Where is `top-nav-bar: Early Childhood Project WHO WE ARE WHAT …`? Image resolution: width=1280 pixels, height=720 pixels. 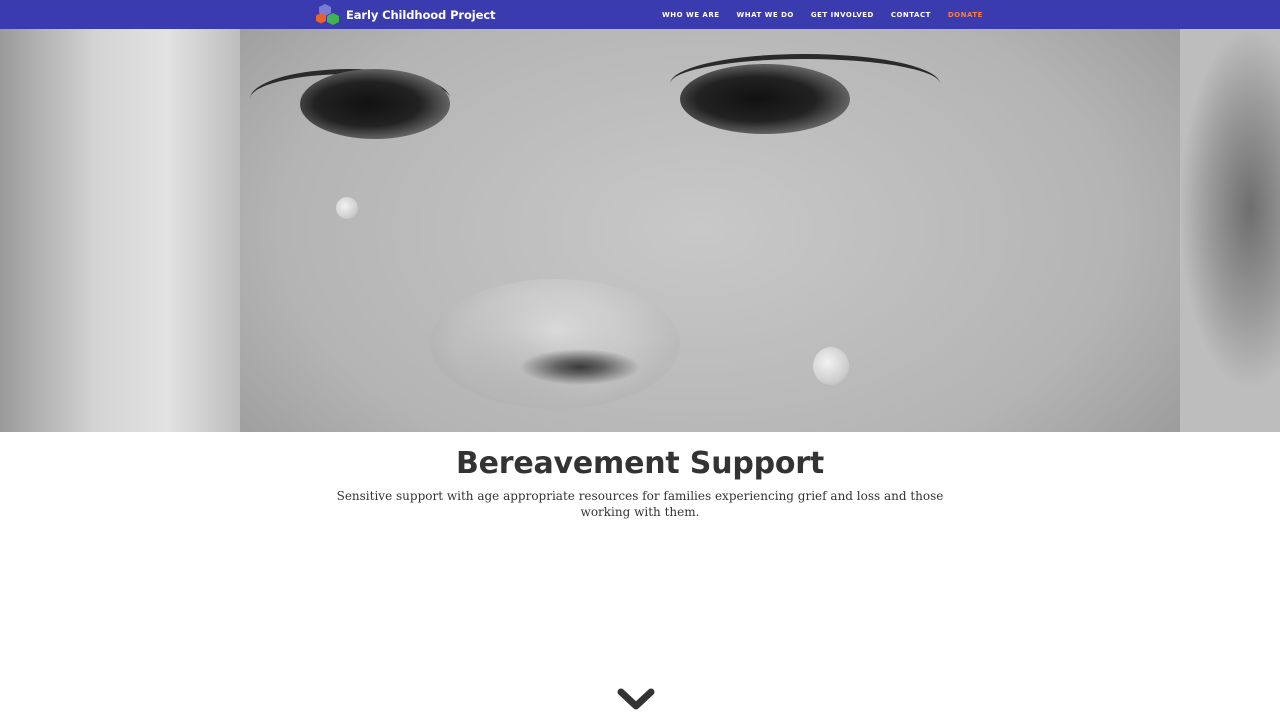
top-nav-bar: Early Childhood Project WHO WE ARE WHAT … is located at coordinates (640, 14).